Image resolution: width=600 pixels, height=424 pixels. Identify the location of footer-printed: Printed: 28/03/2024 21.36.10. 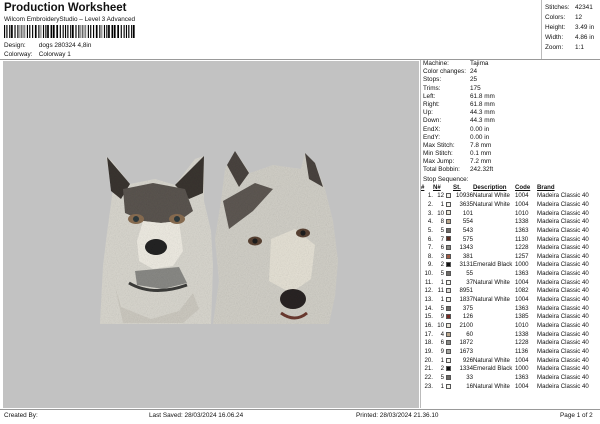
(397, 415).